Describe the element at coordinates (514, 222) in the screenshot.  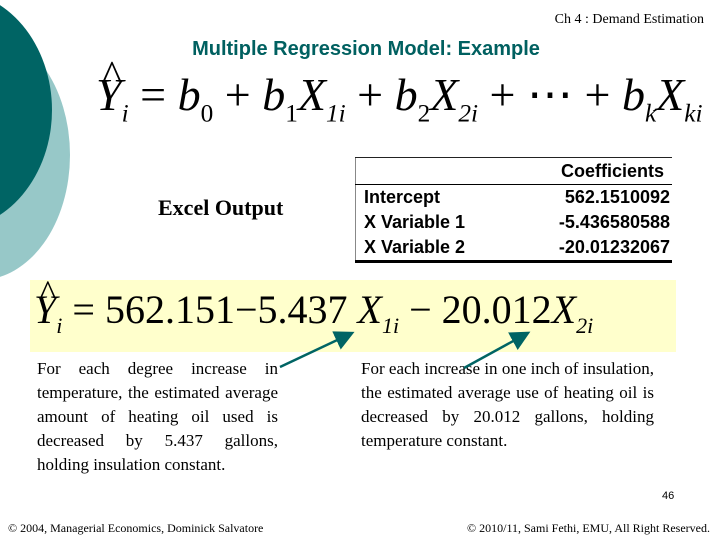
I see `table-row: X Variable 1 -5.436580588` at that location.